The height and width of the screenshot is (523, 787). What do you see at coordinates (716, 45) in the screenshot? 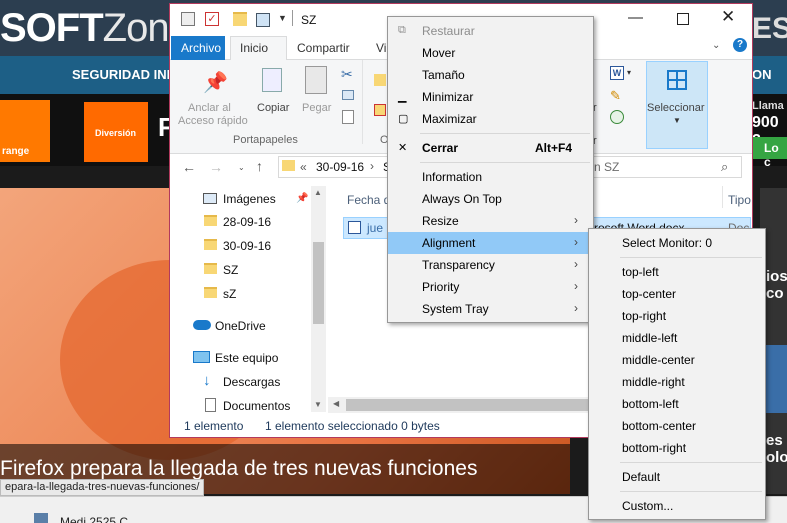
I see `ribbon-collapse-icon: ⌄` at bounding box center [716, 45].